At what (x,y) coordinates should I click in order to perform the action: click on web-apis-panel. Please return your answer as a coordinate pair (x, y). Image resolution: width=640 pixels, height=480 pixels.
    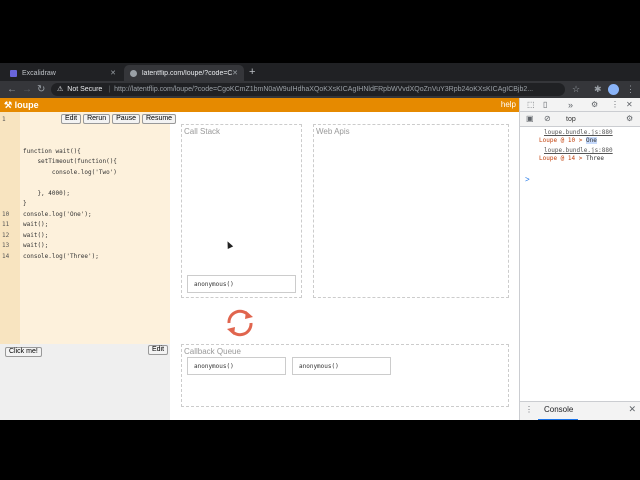
    Looking at the image, I should click on (411, 211).